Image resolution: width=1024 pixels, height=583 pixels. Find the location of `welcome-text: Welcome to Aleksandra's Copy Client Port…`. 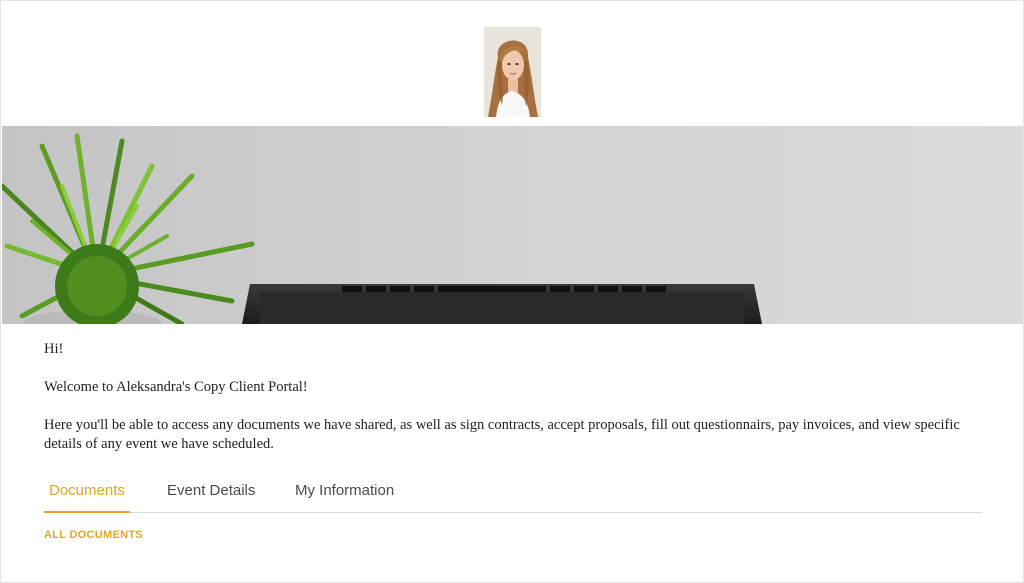

welcome-text: Welcome to Aleksandra's Copy Client Port… is located at coordinates (176, 387).